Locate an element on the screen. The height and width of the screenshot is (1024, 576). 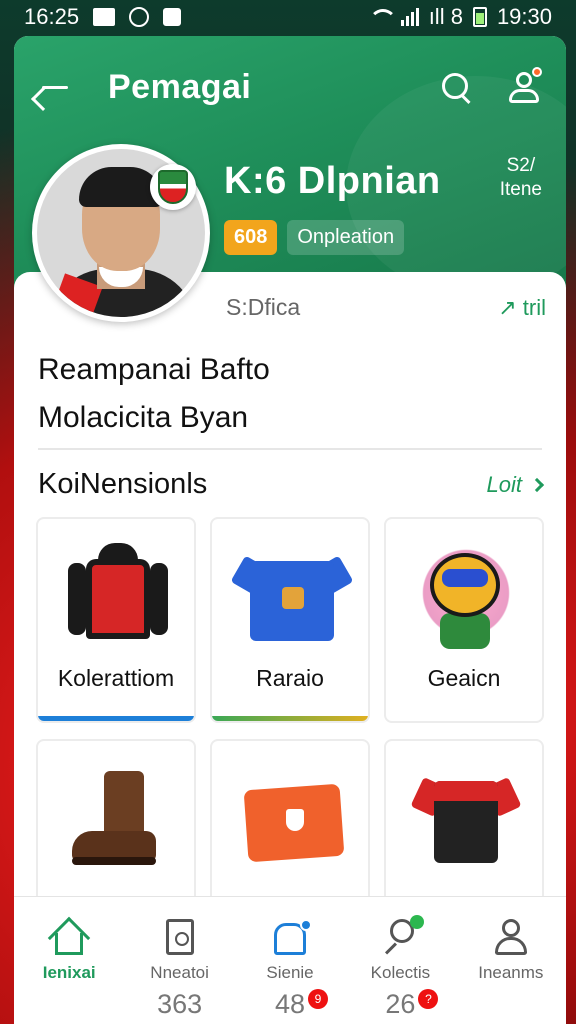
jacket-icon is located at coordinates (118, 598).